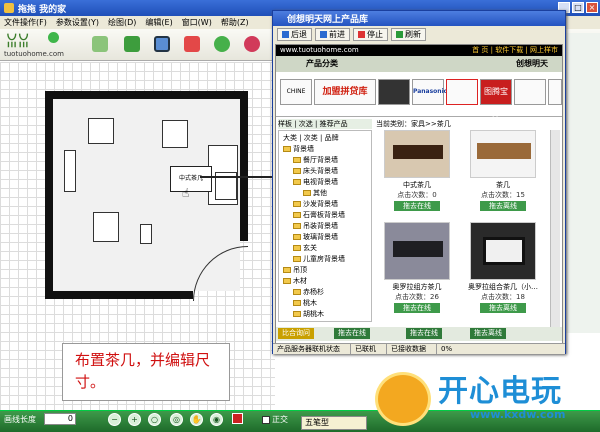  Describe the element at coordinates (275, 419) in the screenshot. I see `ortho-toggle: 正交` at that location.